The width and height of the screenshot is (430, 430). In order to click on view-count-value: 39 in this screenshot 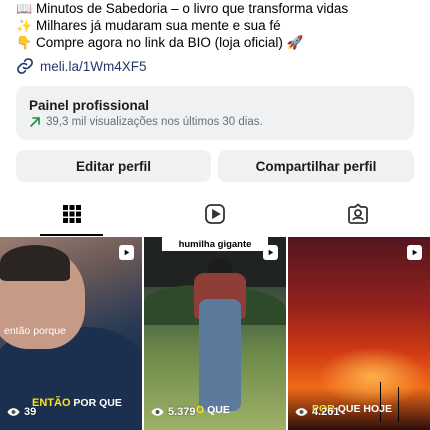, I will do `click(30, 412)`.